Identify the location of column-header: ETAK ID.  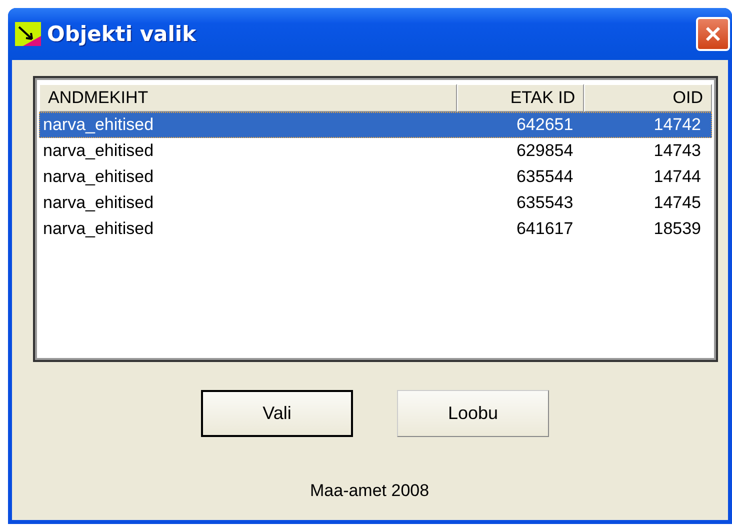
(520, 98).